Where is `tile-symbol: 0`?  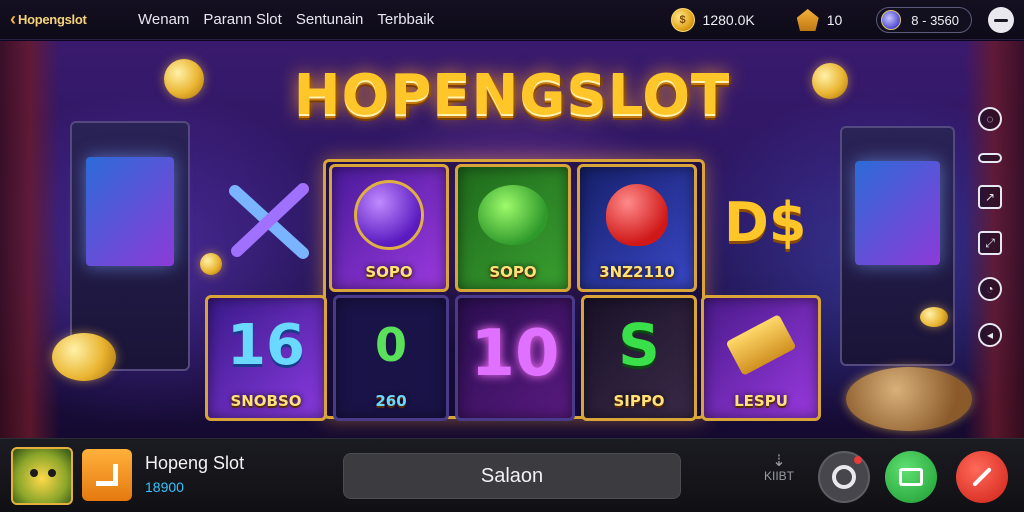 tile-symbol: 0 is located at coordinates (390, 345).